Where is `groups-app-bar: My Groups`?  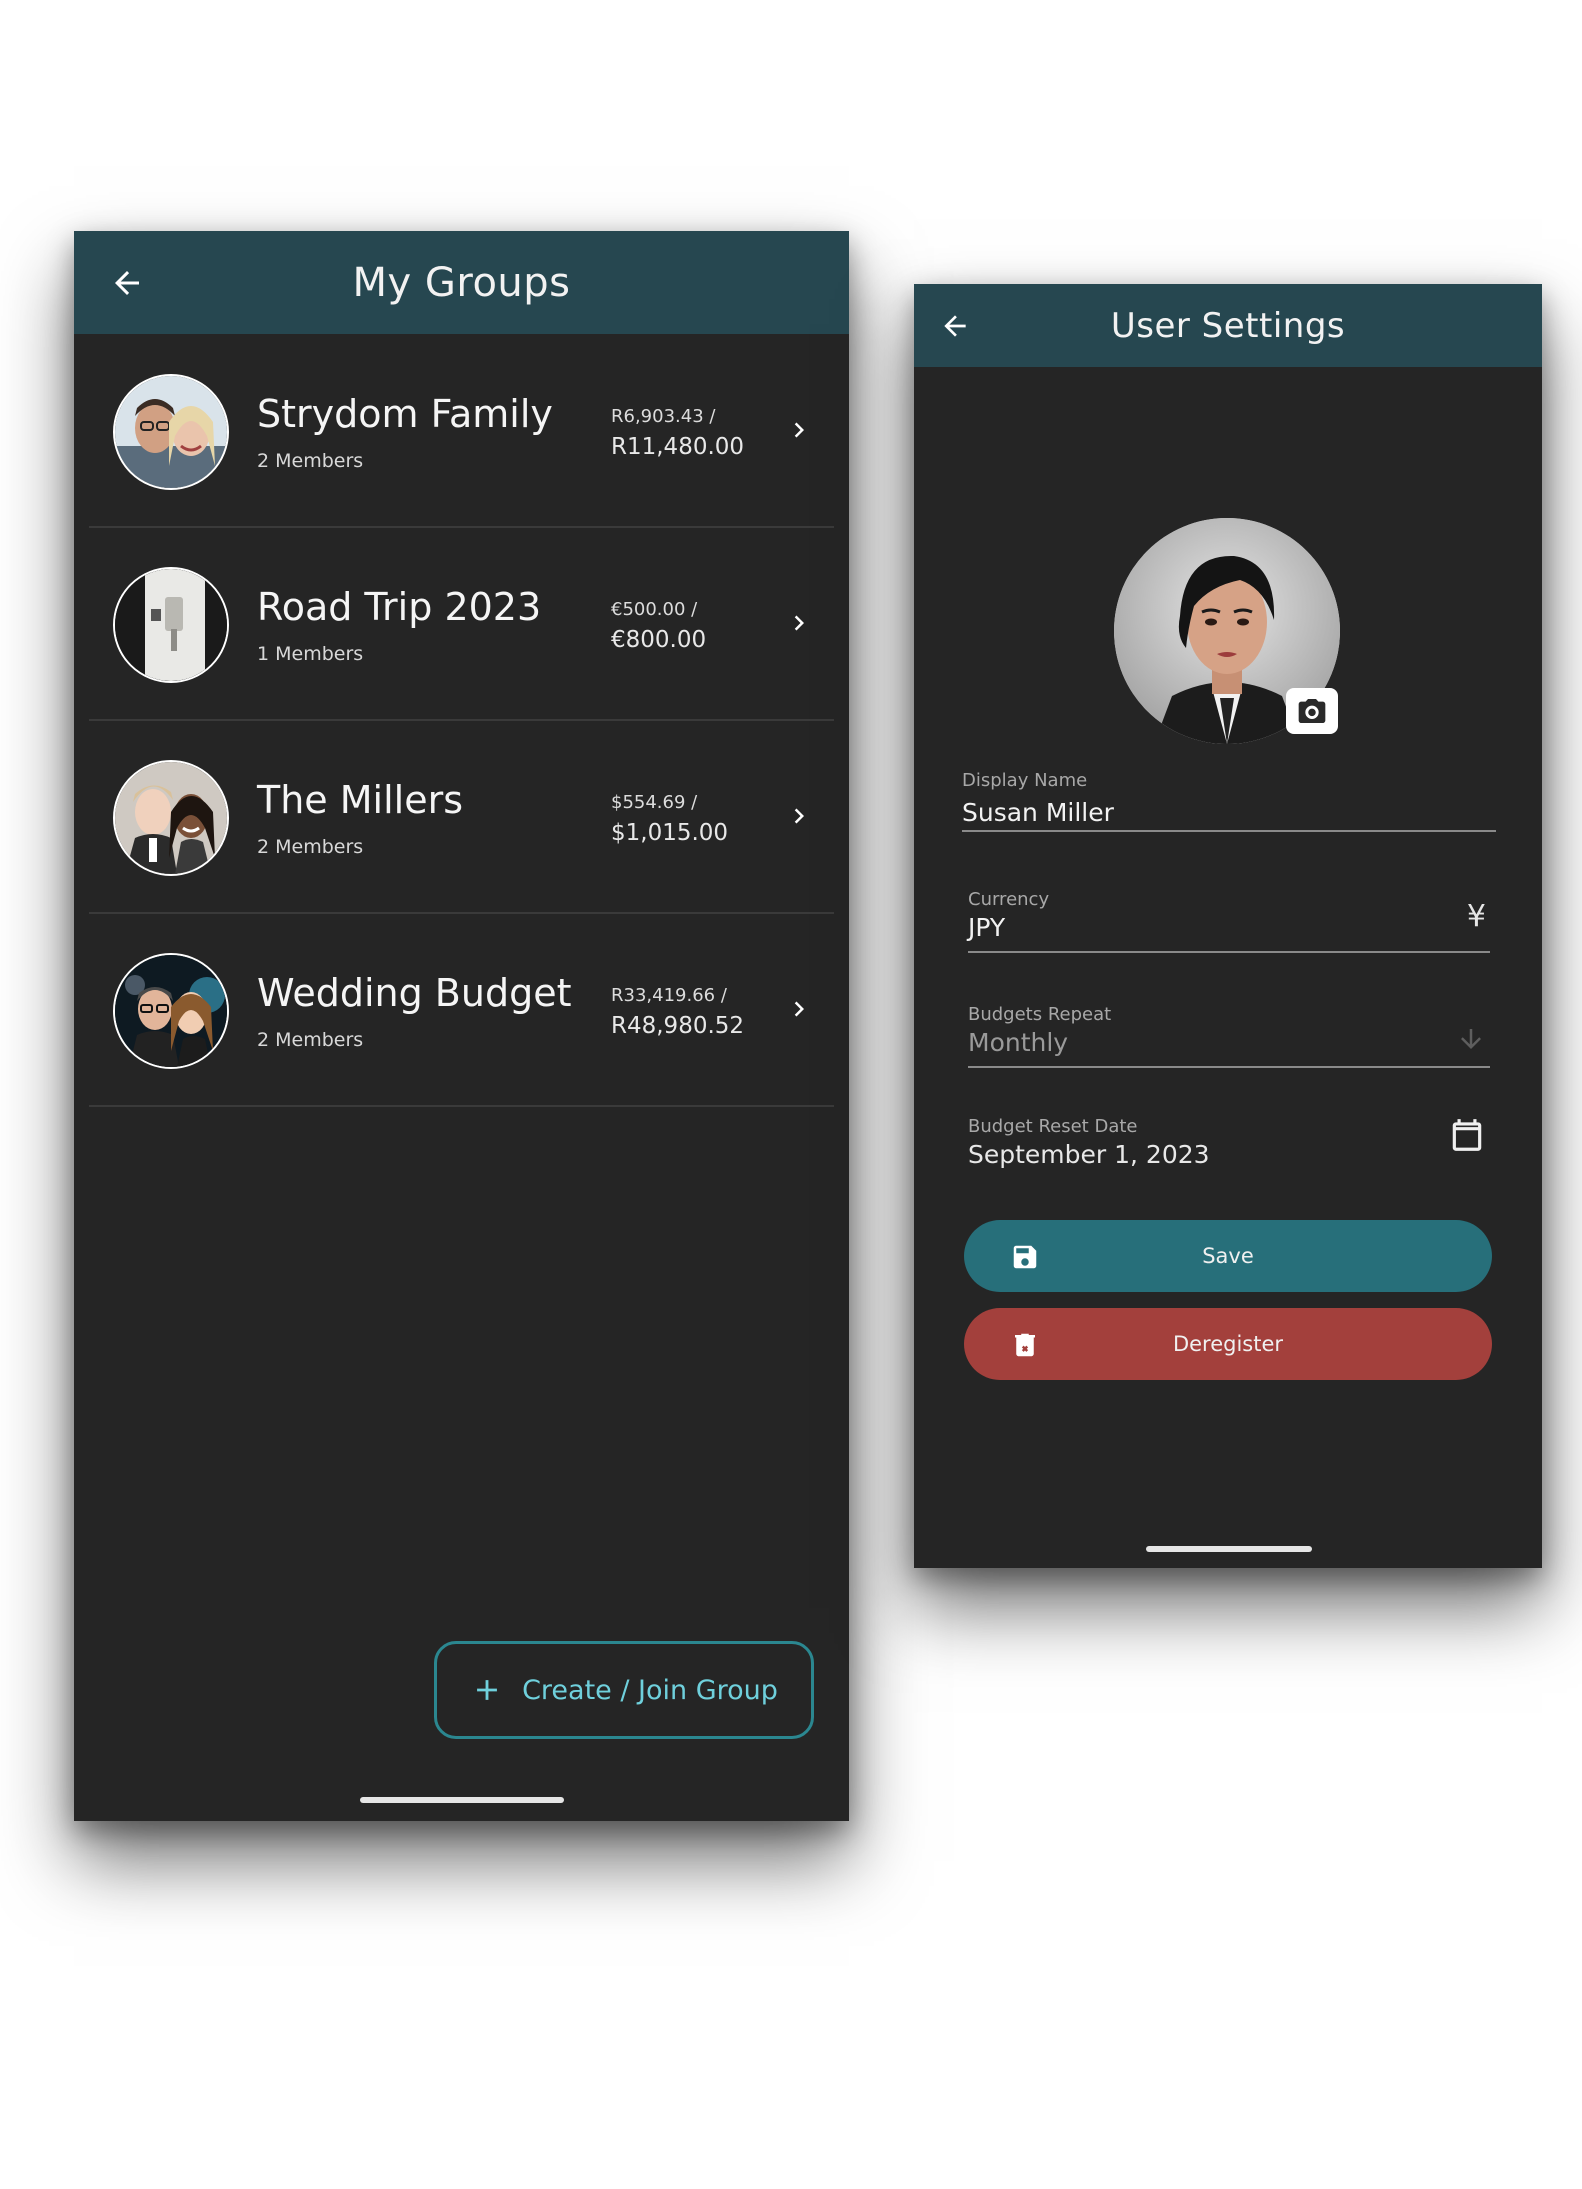
groups-app-bar: My Groups is located at coordinates (461, 282).